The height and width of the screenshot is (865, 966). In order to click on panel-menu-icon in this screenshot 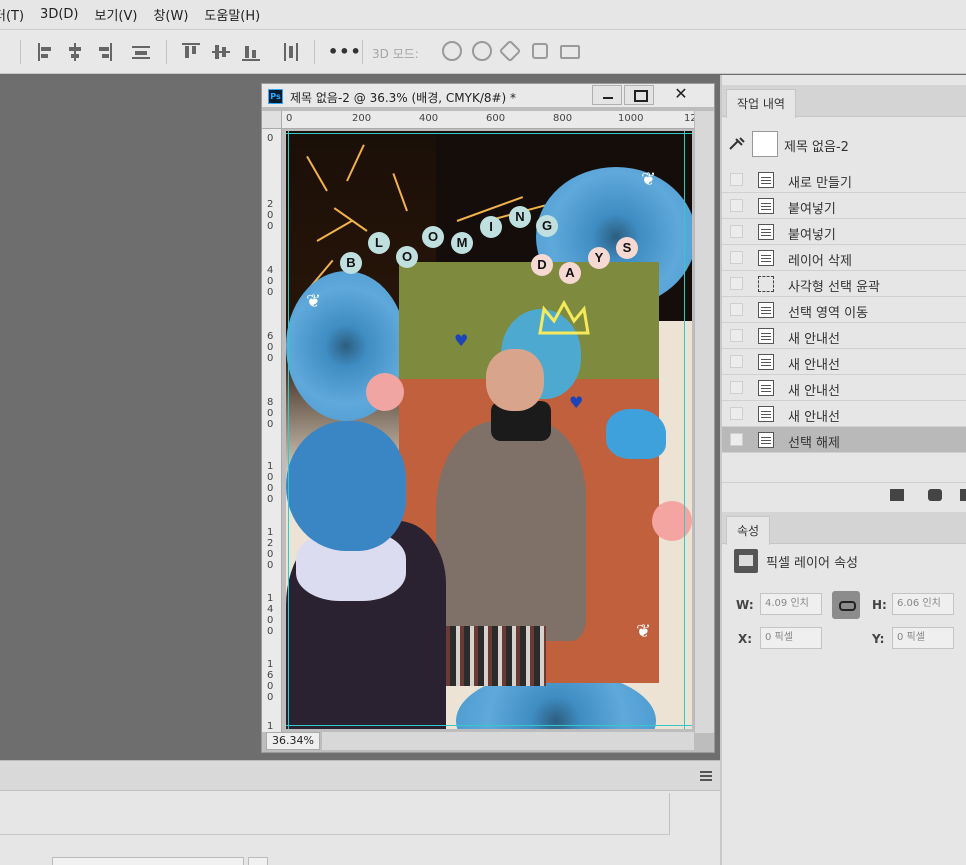, I will do `click(706, 776)`.